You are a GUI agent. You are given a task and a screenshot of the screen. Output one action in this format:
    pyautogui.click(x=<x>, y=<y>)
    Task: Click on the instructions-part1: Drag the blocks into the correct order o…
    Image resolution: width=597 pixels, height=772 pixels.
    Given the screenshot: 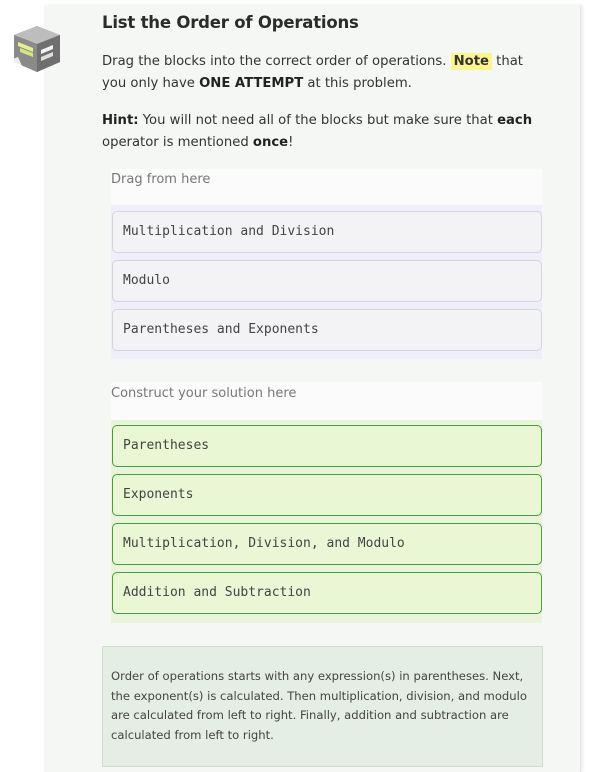 What is the action you would take?
    pyautogui.click(x=274, y=61)
    